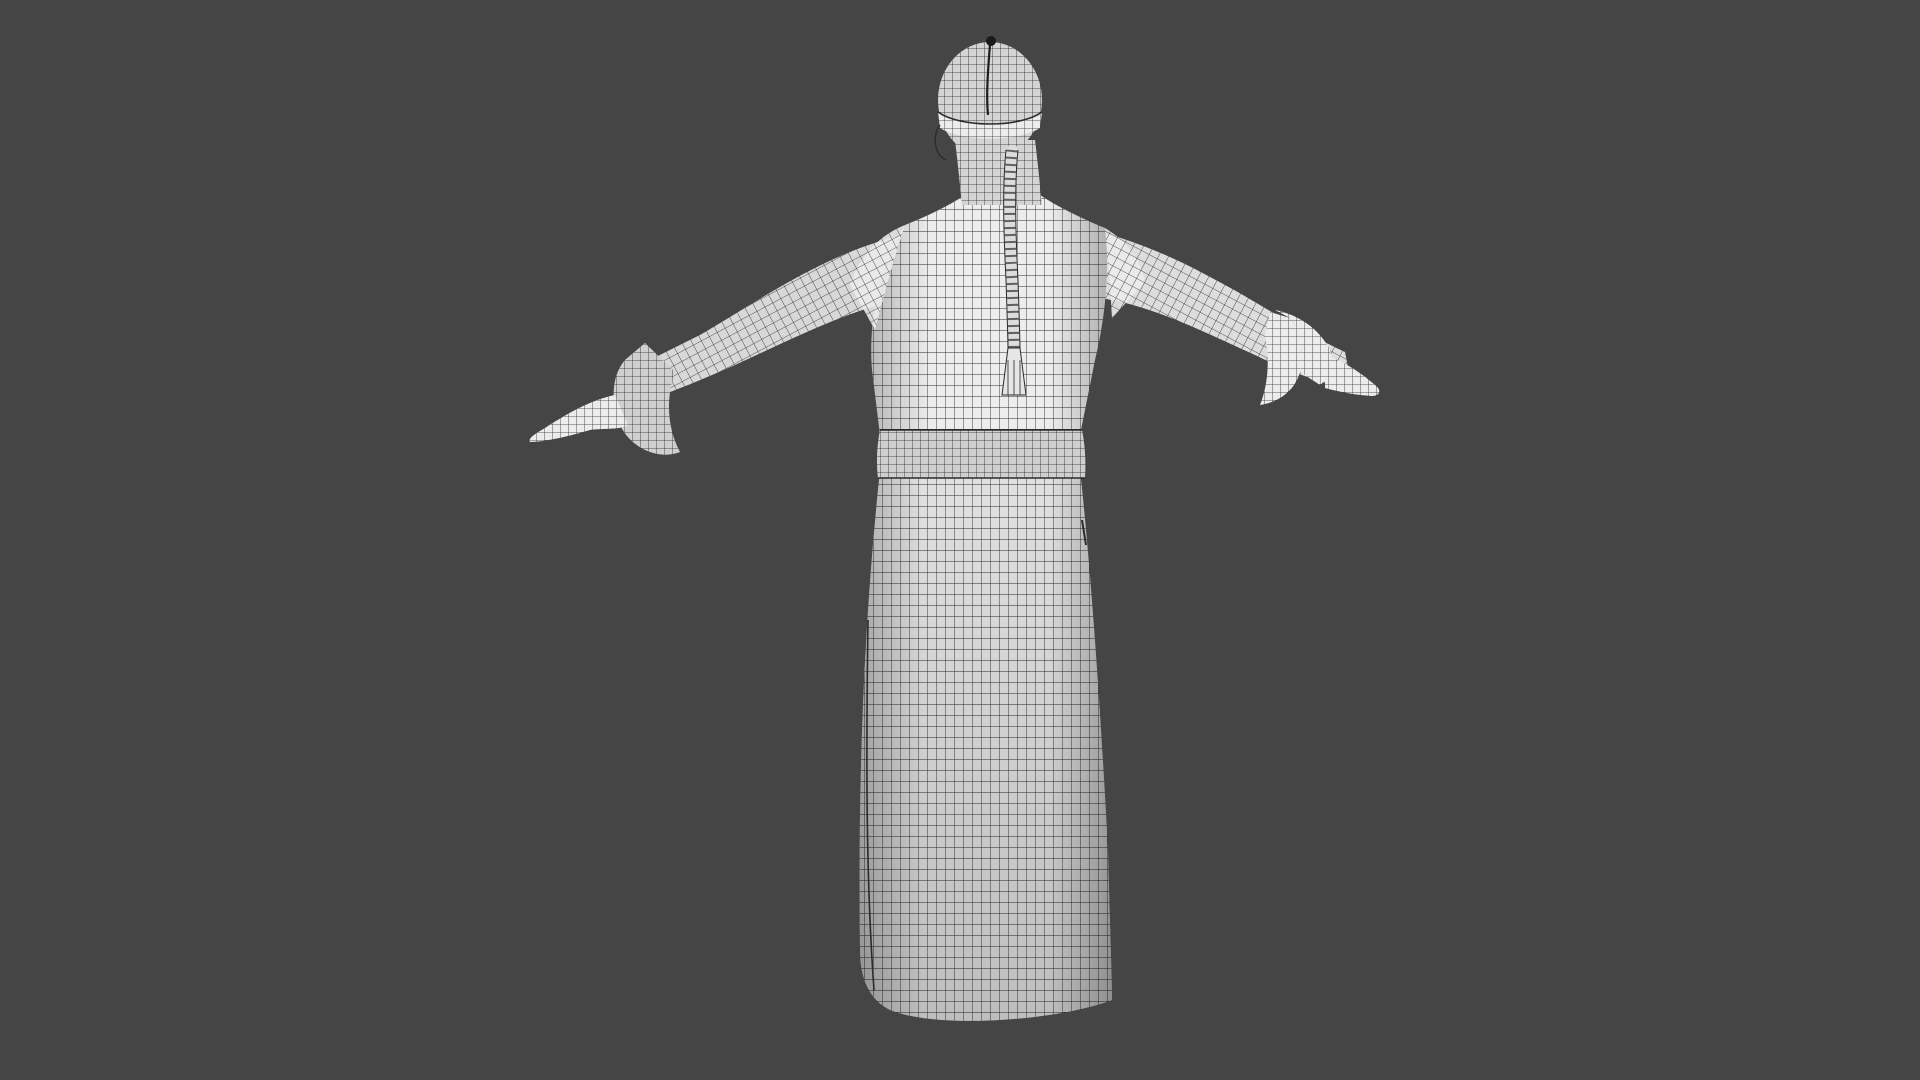 Image resolution: width=1920 pixels, height=1080 pixels. Describe the element at coordinates (717, 345) in the screenshot. I see `left-arm` at that location.